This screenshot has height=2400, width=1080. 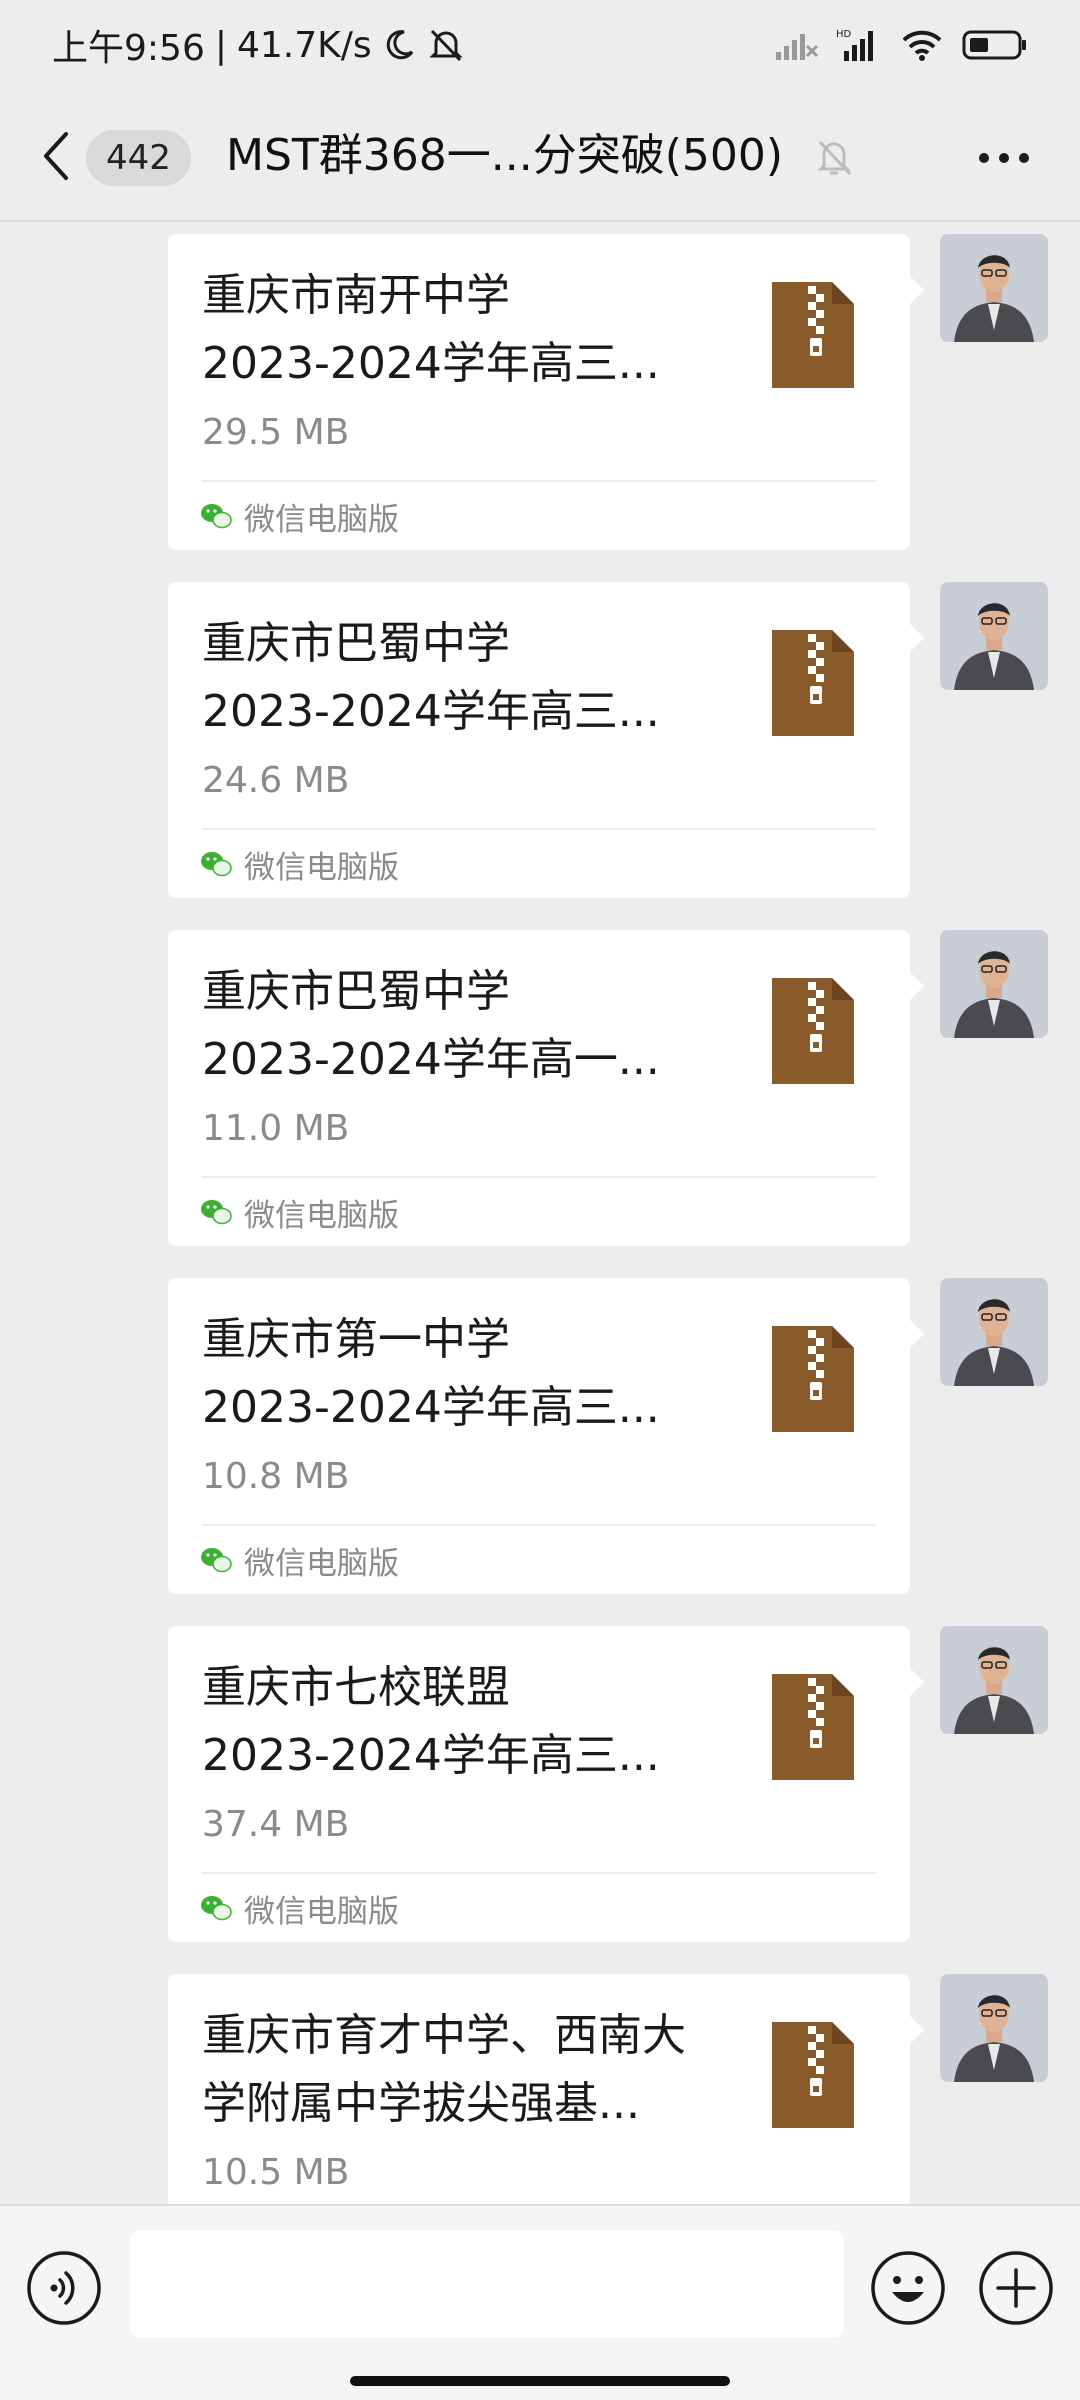 I want to click on home-indicator, so click(x=540, y=2381).